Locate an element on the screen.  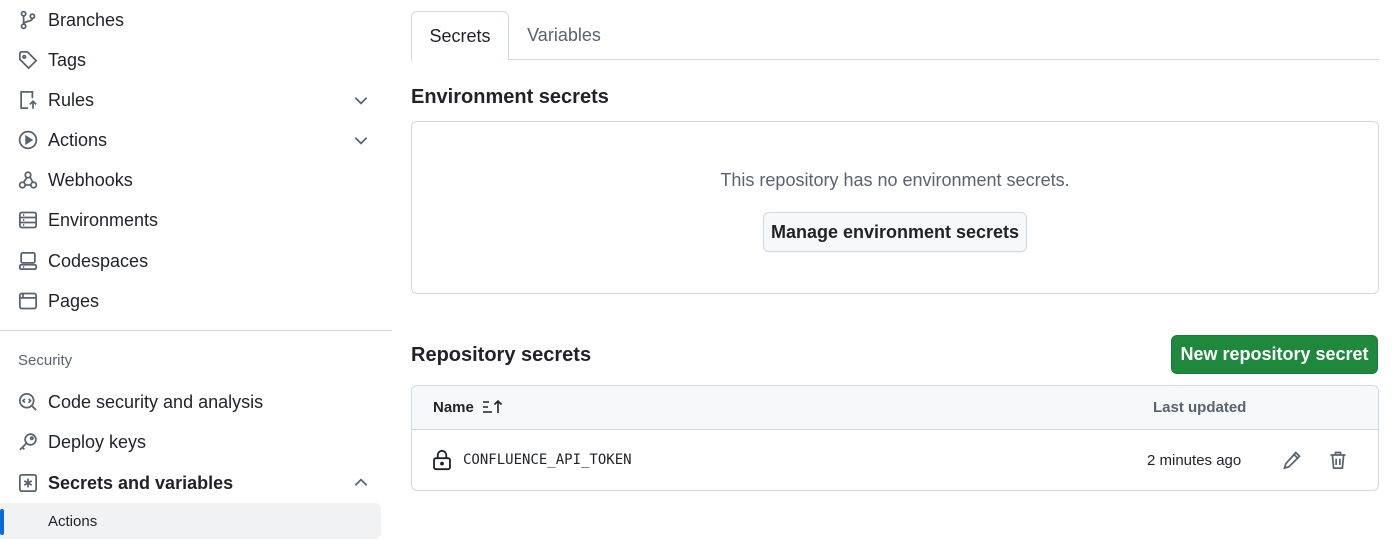
active-indicator is located at coordinates (2, 522).